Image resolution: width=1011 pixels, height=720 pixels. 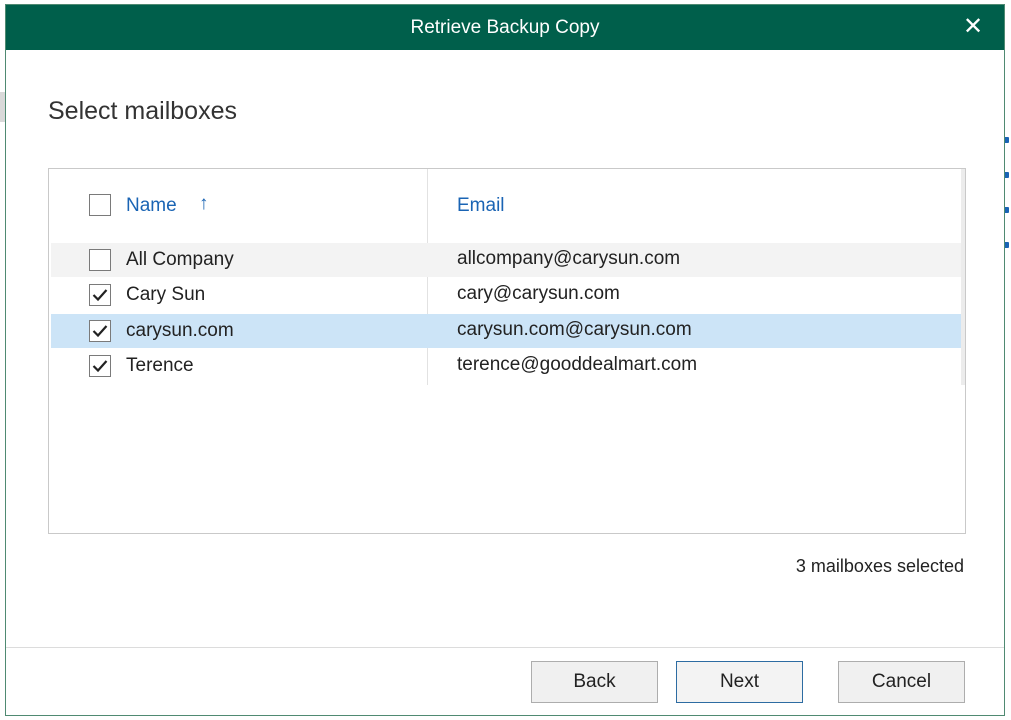 I want to click on mailbox-name: Terence, so click(x=160, y=365).